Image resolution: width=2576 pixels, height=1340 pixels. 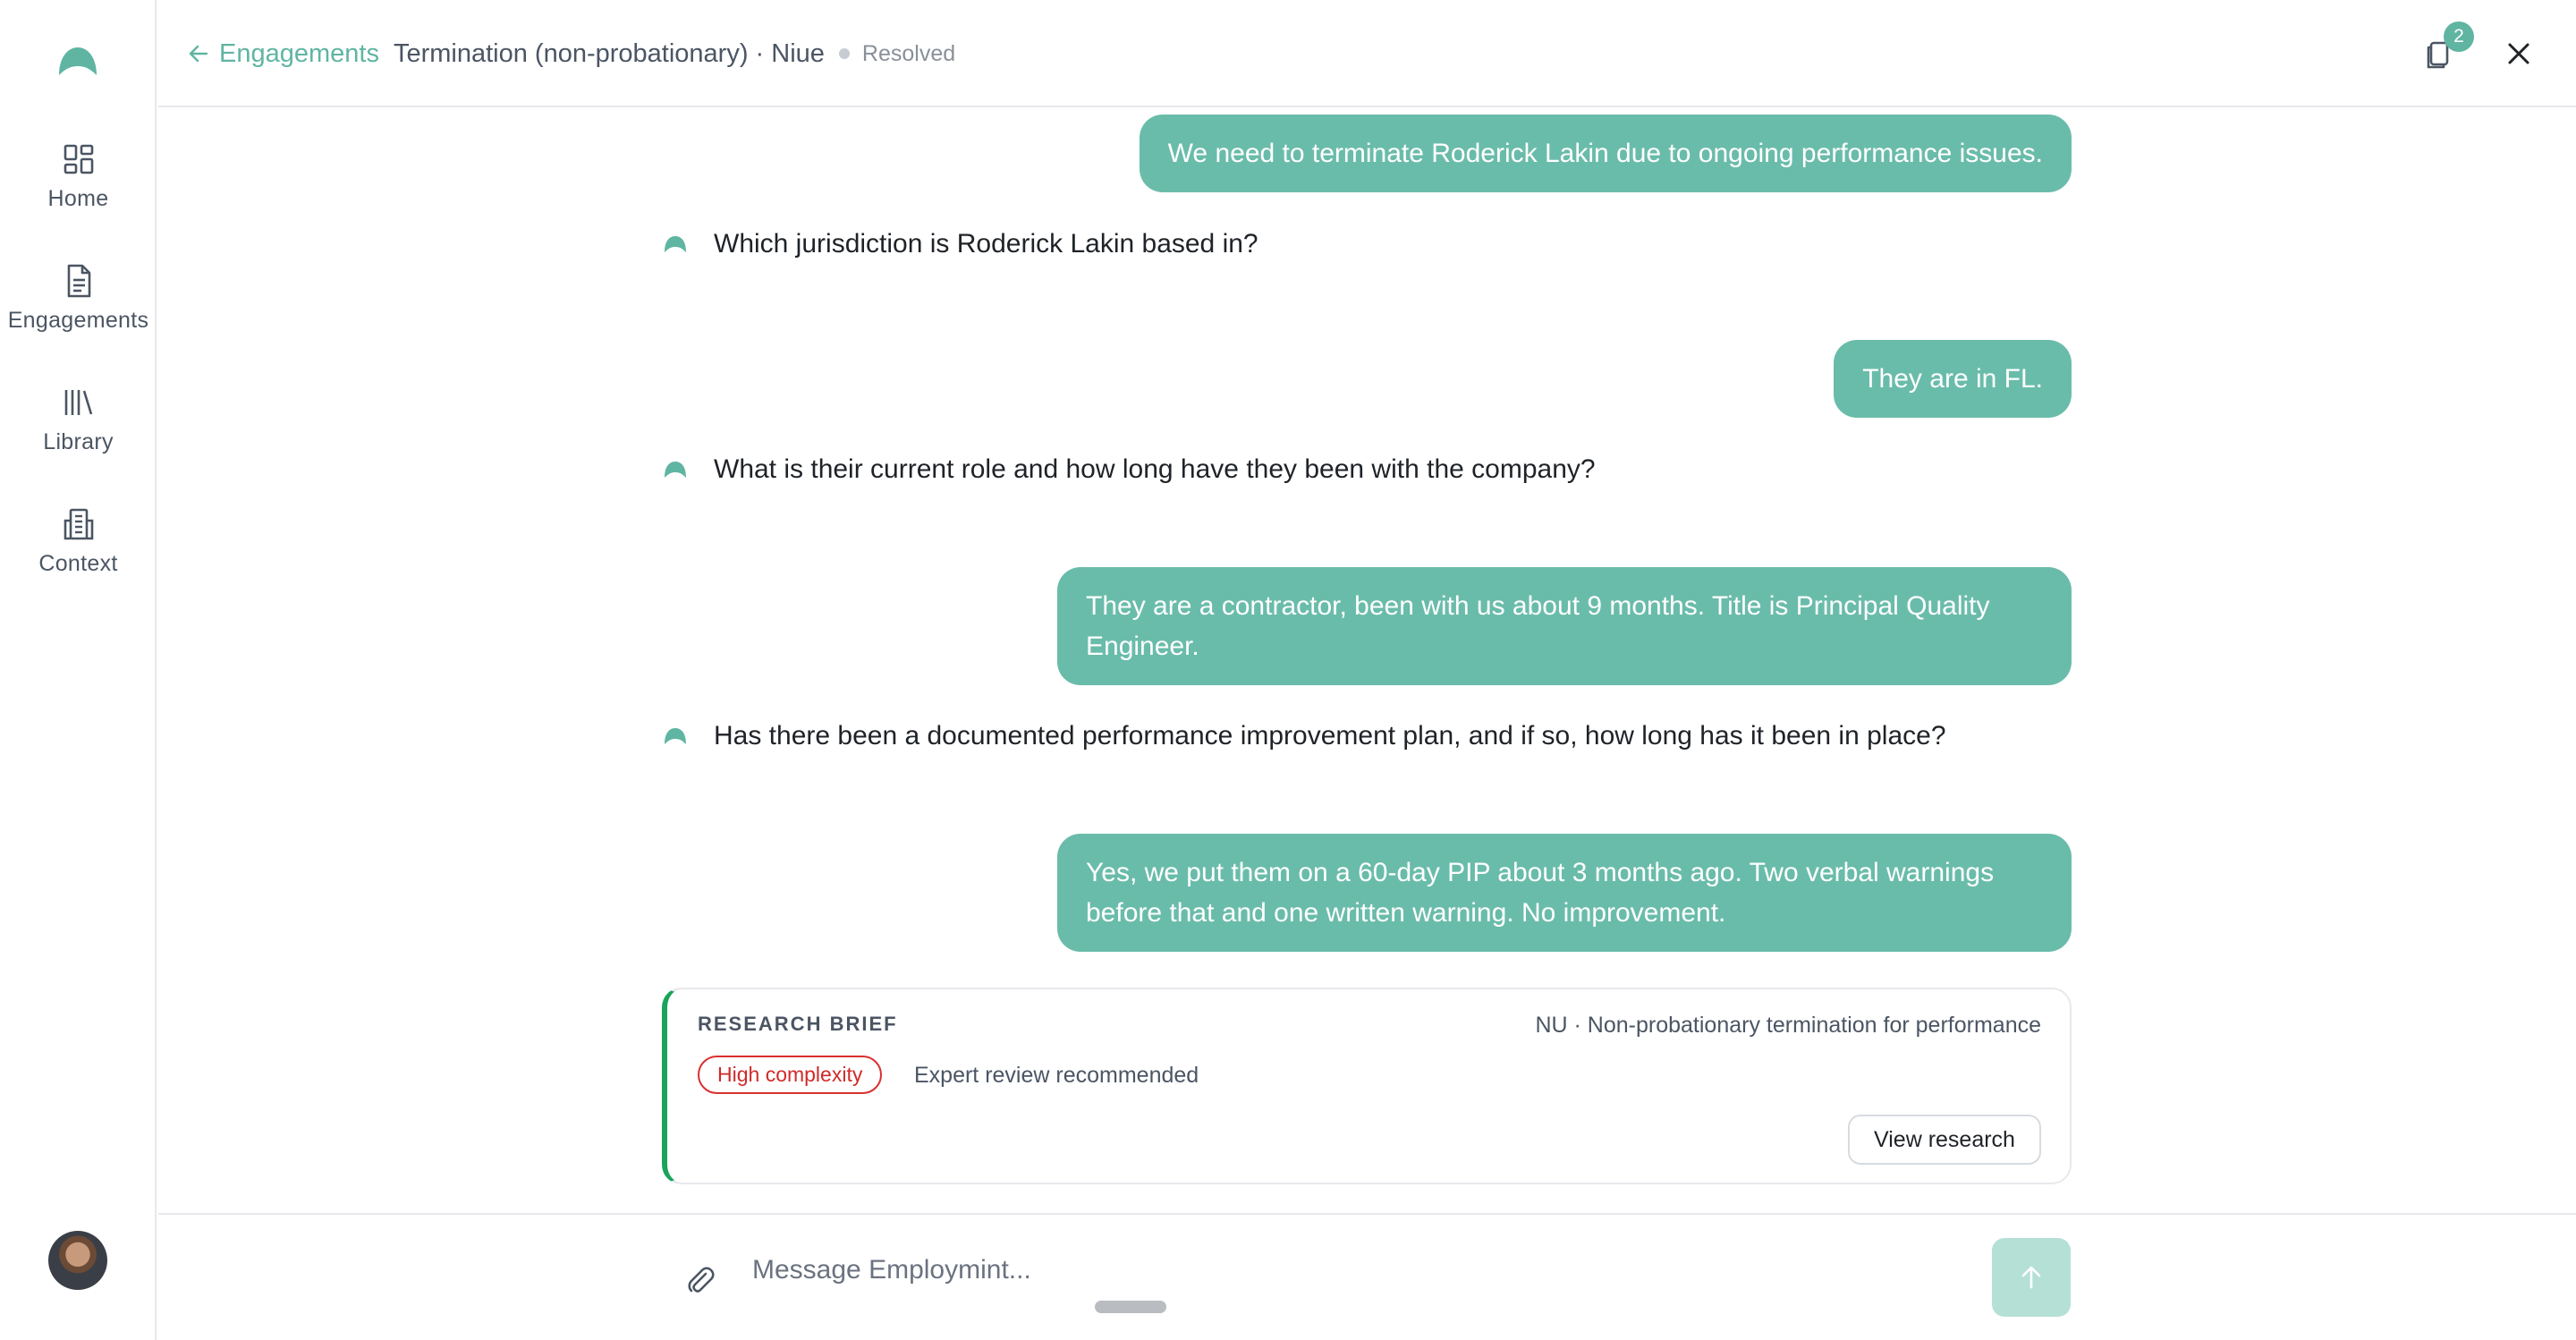 What do you see at coordinates (798, 1024) in the screenshot?
I see `research-brief-title: RESEARCH BRIEF` at bounding box center [798, 1024].